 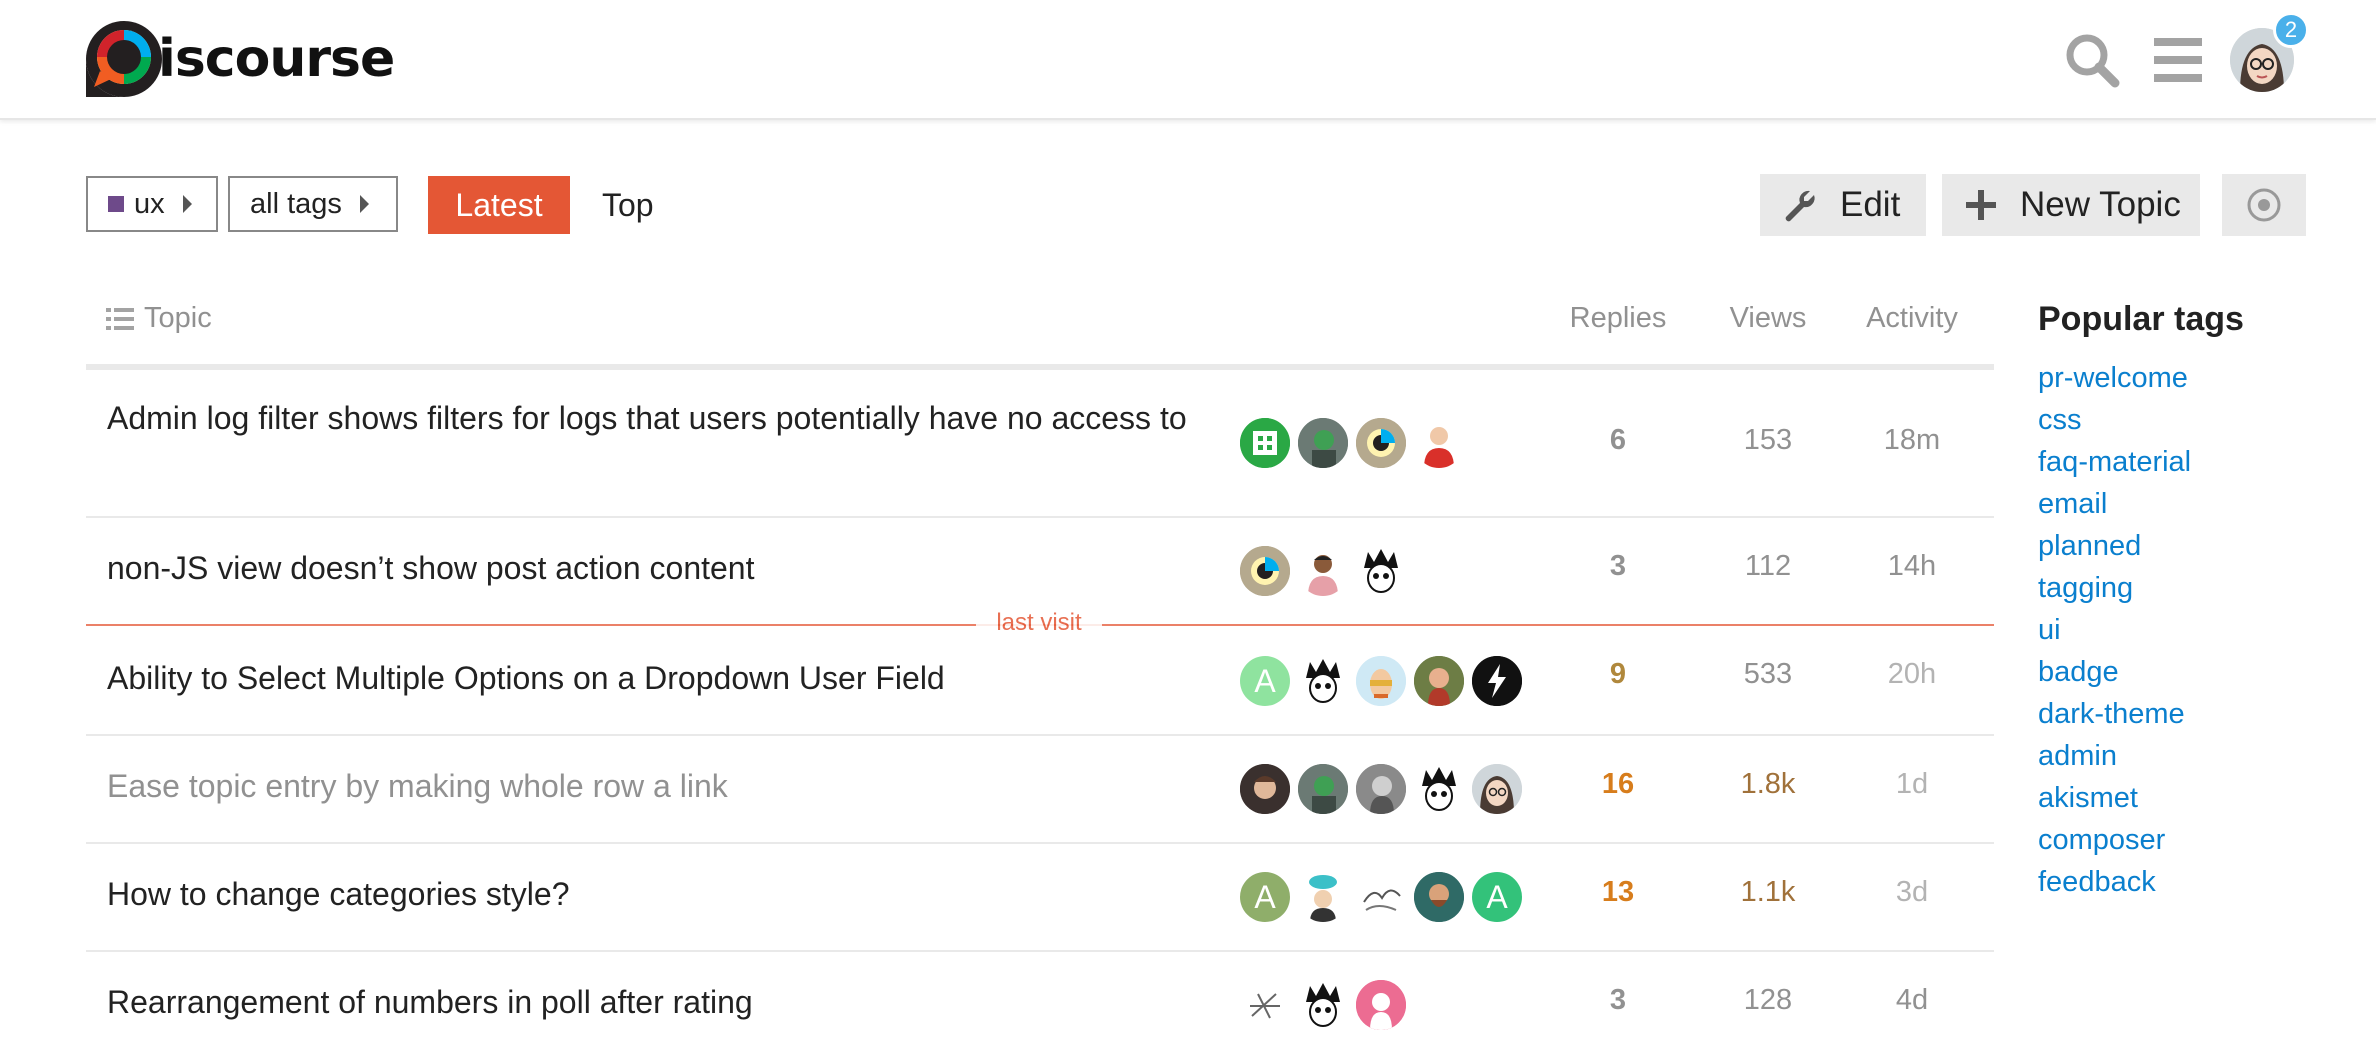 What do you see at coordinates (152, 204) in the screenshot?
I see `category-dropdown: ux` at bounding box center [152, 204].